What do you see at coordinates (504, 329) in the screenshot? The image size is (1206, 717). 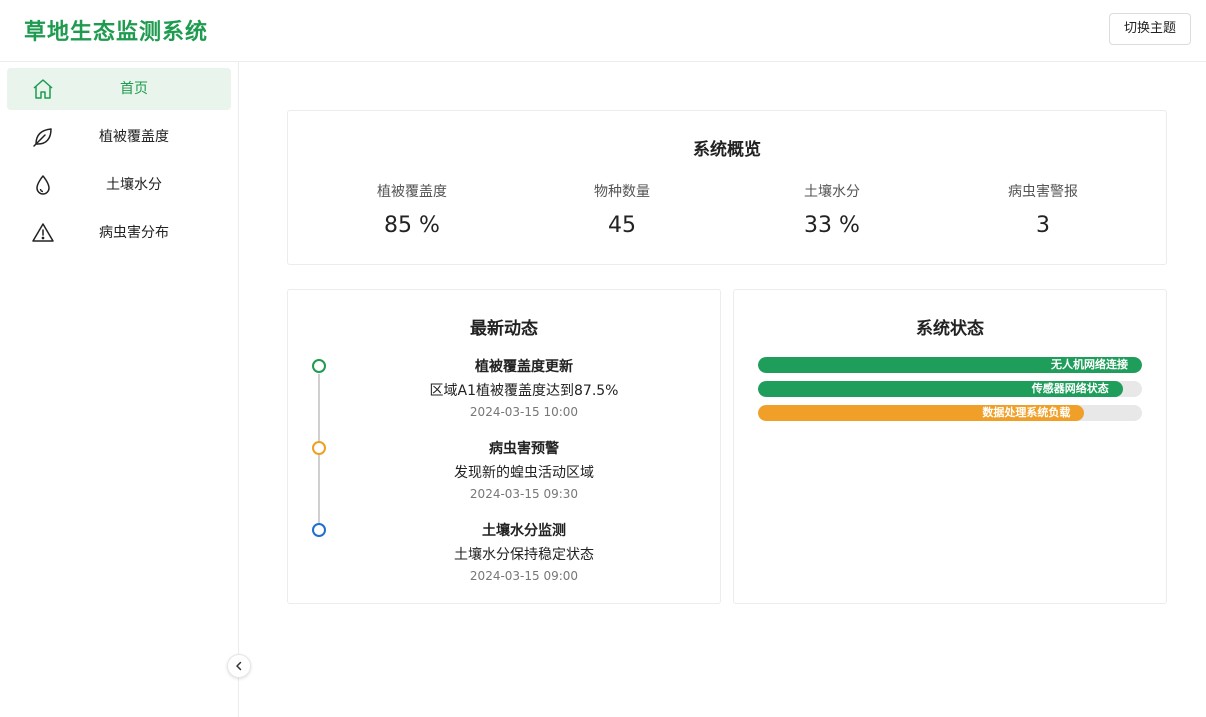 I see `activity-title: 最新动态` at bounding box center [504, 329].